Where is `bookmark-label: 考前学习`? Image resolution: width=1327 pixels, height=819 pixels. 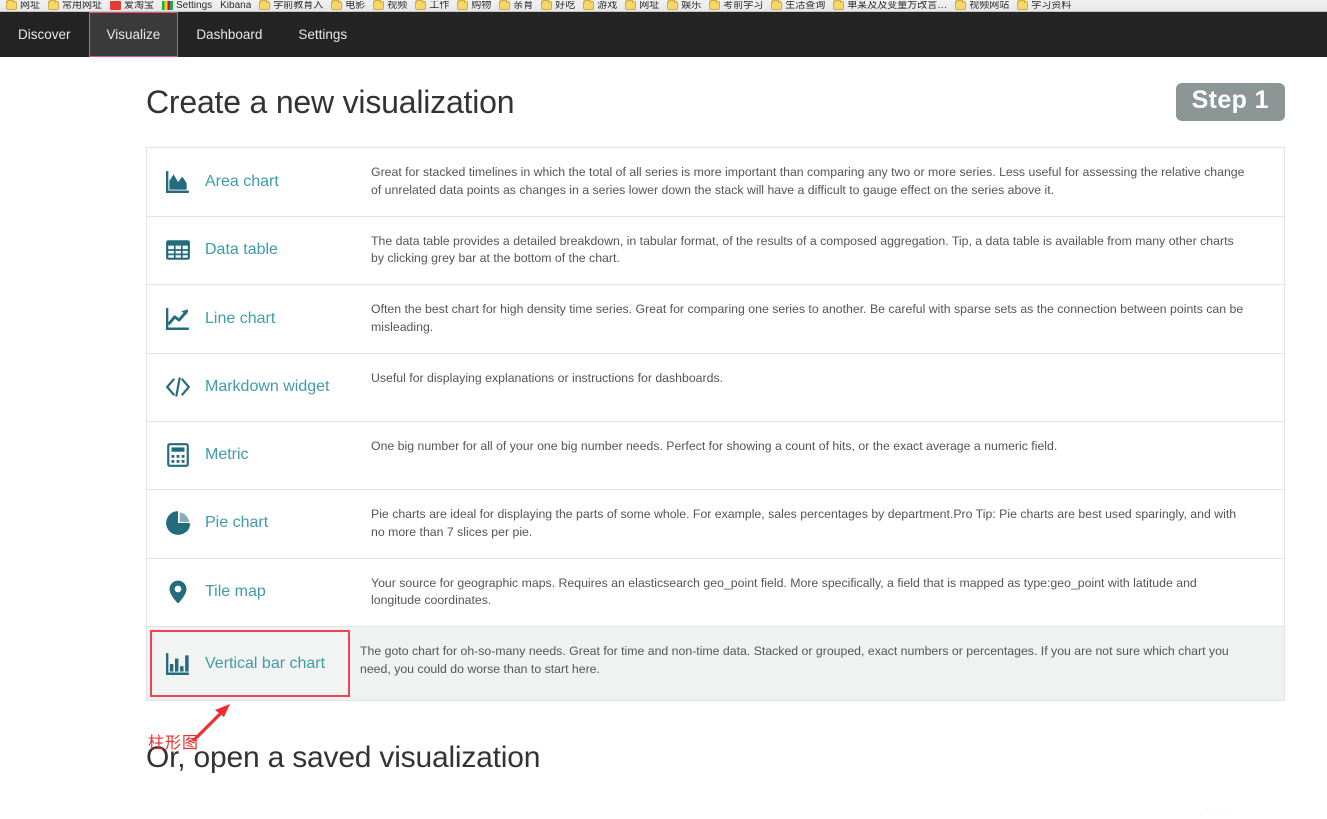 bookmark-label: 考前学习 is located at coordinates (743, 5).